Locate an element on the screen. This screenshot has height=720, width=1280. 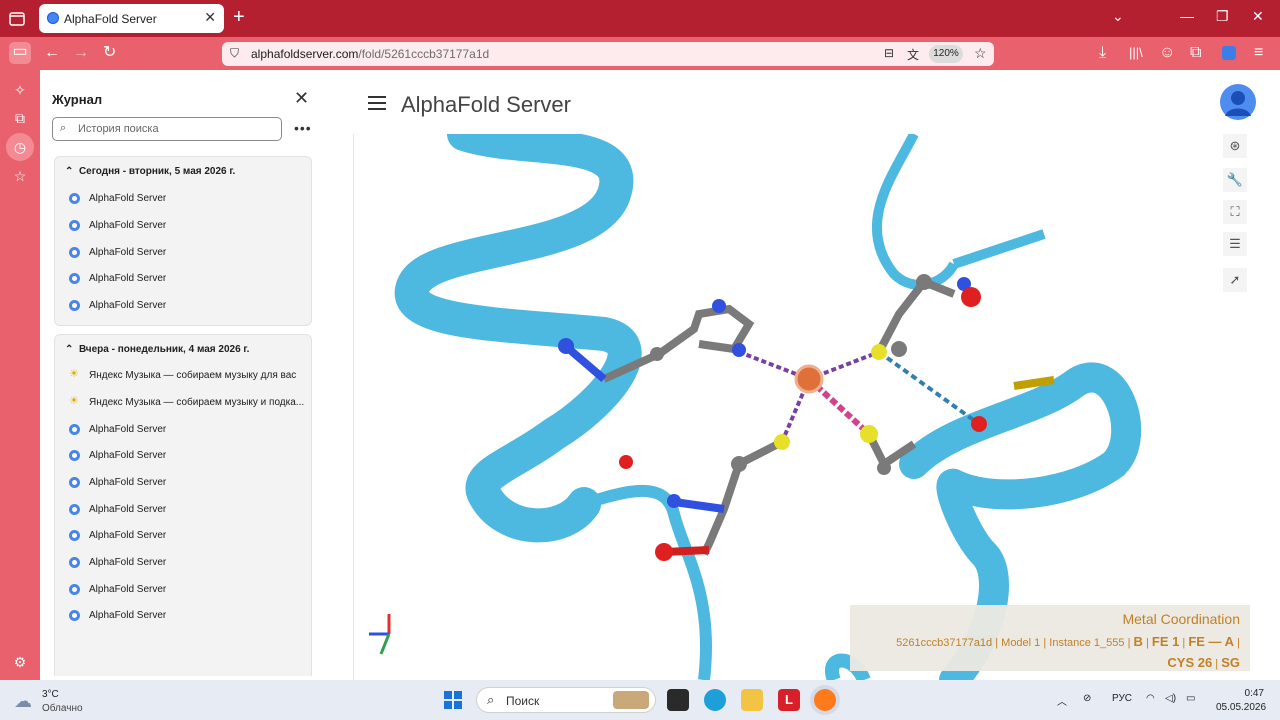
screenshot-icon: ⊛ is located at coordinates (1235, 146).